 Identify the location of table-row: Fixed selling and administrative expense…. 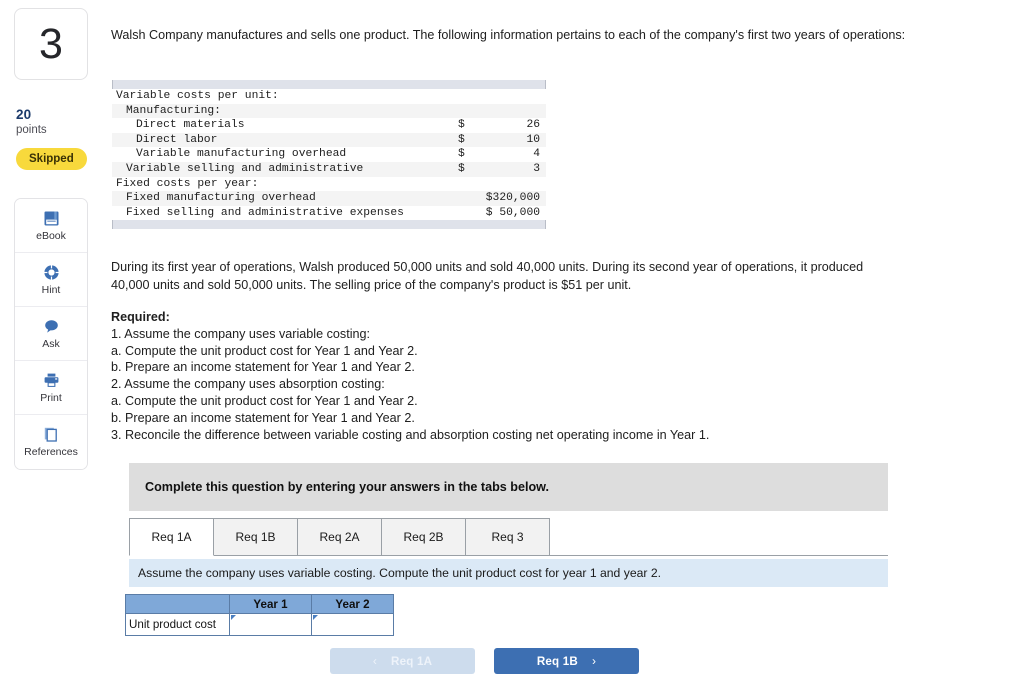
(329, 213).